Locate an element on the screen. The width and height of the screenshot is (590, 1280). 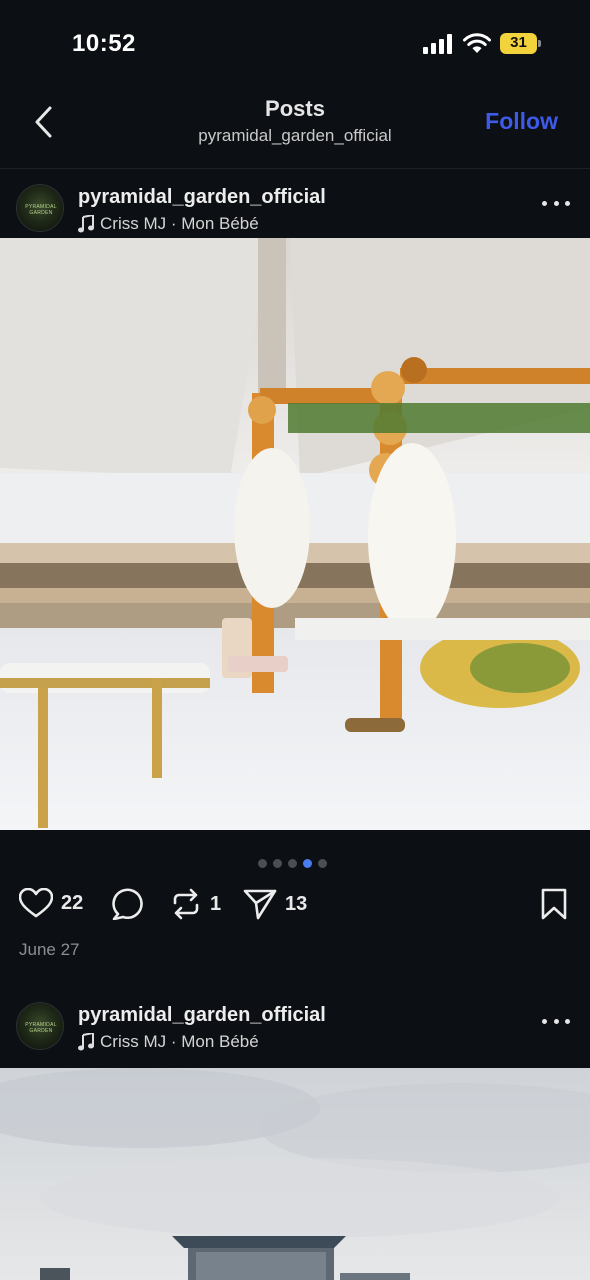
nav-header: Posts pyramidal_garden_official Follow is located at coordinates (295, 128).